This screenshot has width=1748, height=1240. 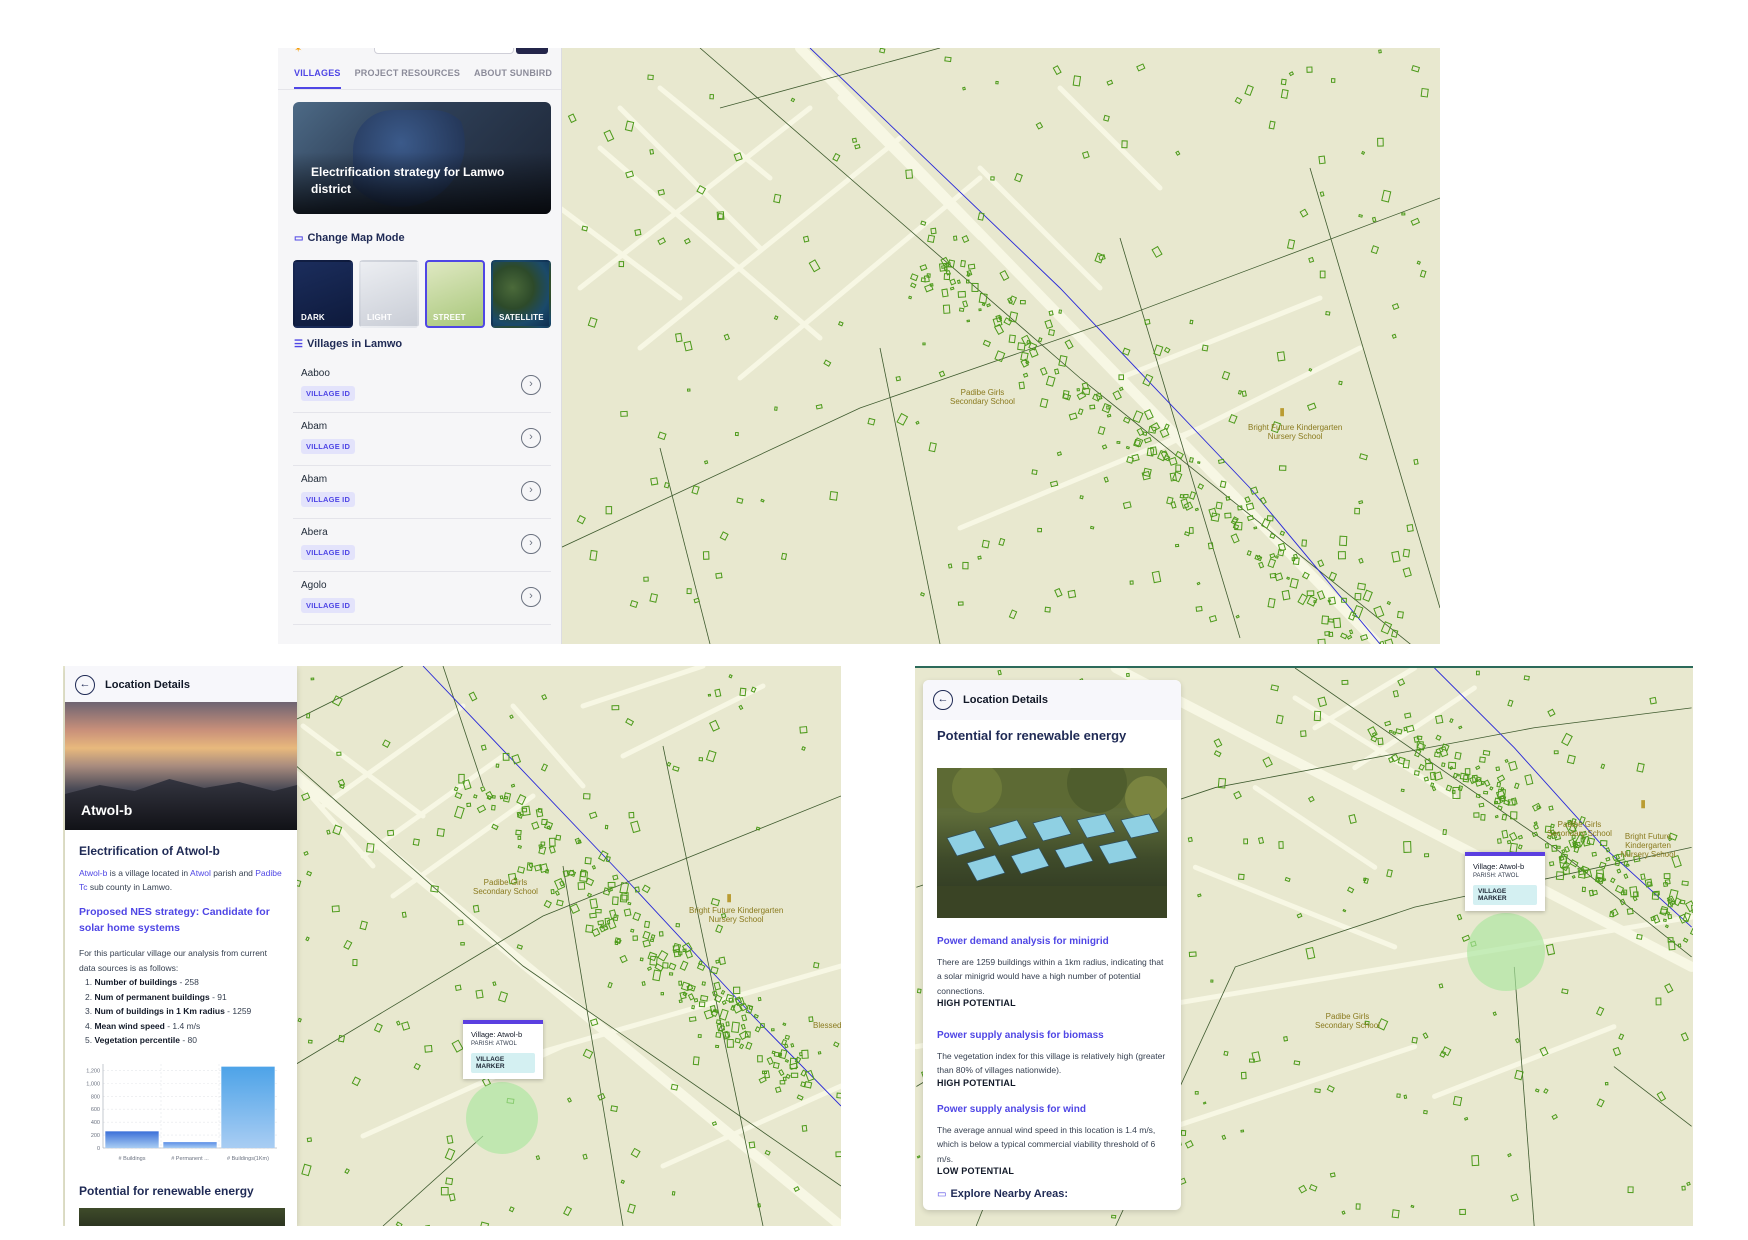 What do you see at coordinates (89, 982) in the screenshot?
I see `stat-num: 1.` at bounding box center [89, 982].